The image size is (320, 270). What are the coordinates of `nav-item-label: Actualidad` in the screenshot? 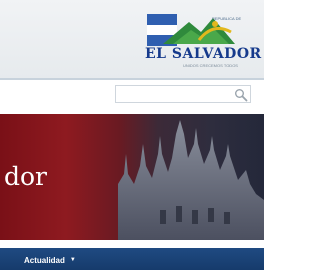 It's located at (44, 260).